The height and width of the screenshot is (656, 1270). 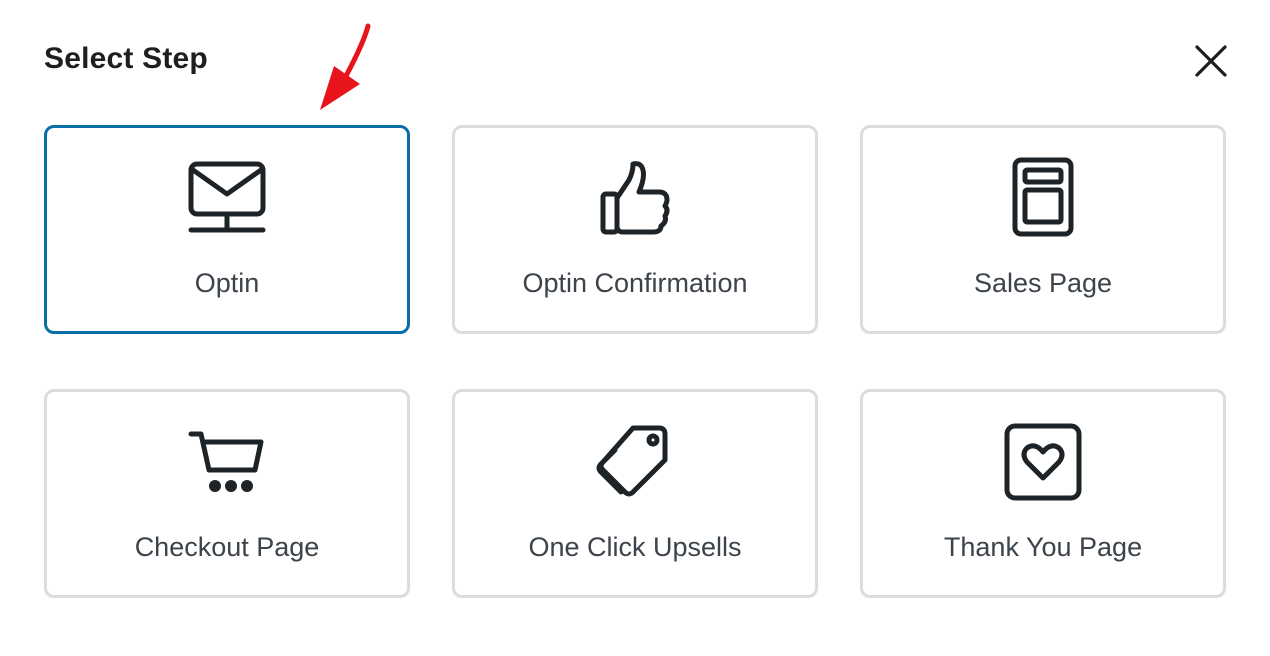 What do you see at coordinates (1043, 198) in the screenshot?
I see `page-layout-icon` at bounding box center [1043, 198].